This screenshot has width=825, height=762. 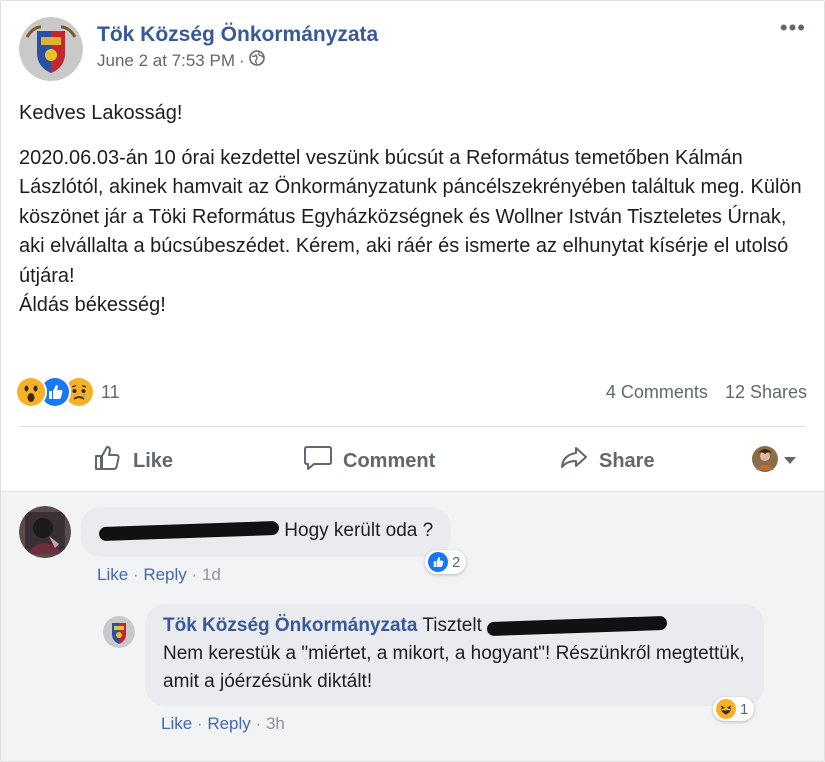 I want to click on share-button: Share, so click(x=607, y=461).